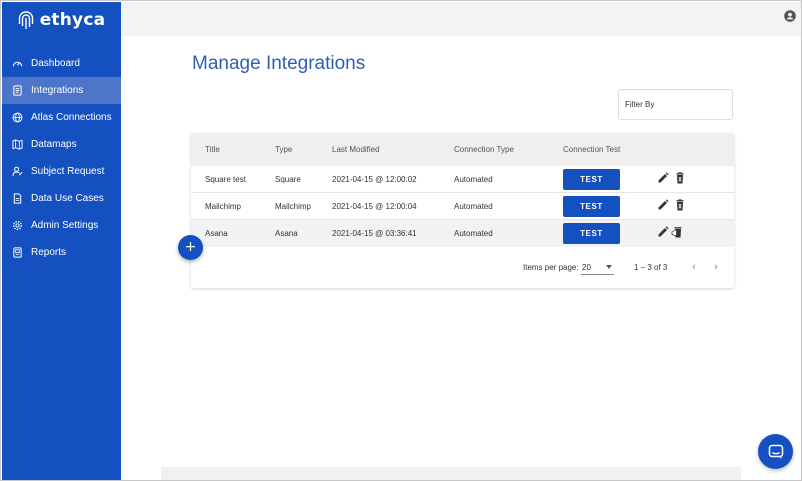 This screenshot has width=802, height=481. What do you see at coordinates (49, 252) in the screenshot?
I see `sidebar-item-label: Reports` at bounding box center [49, 252].